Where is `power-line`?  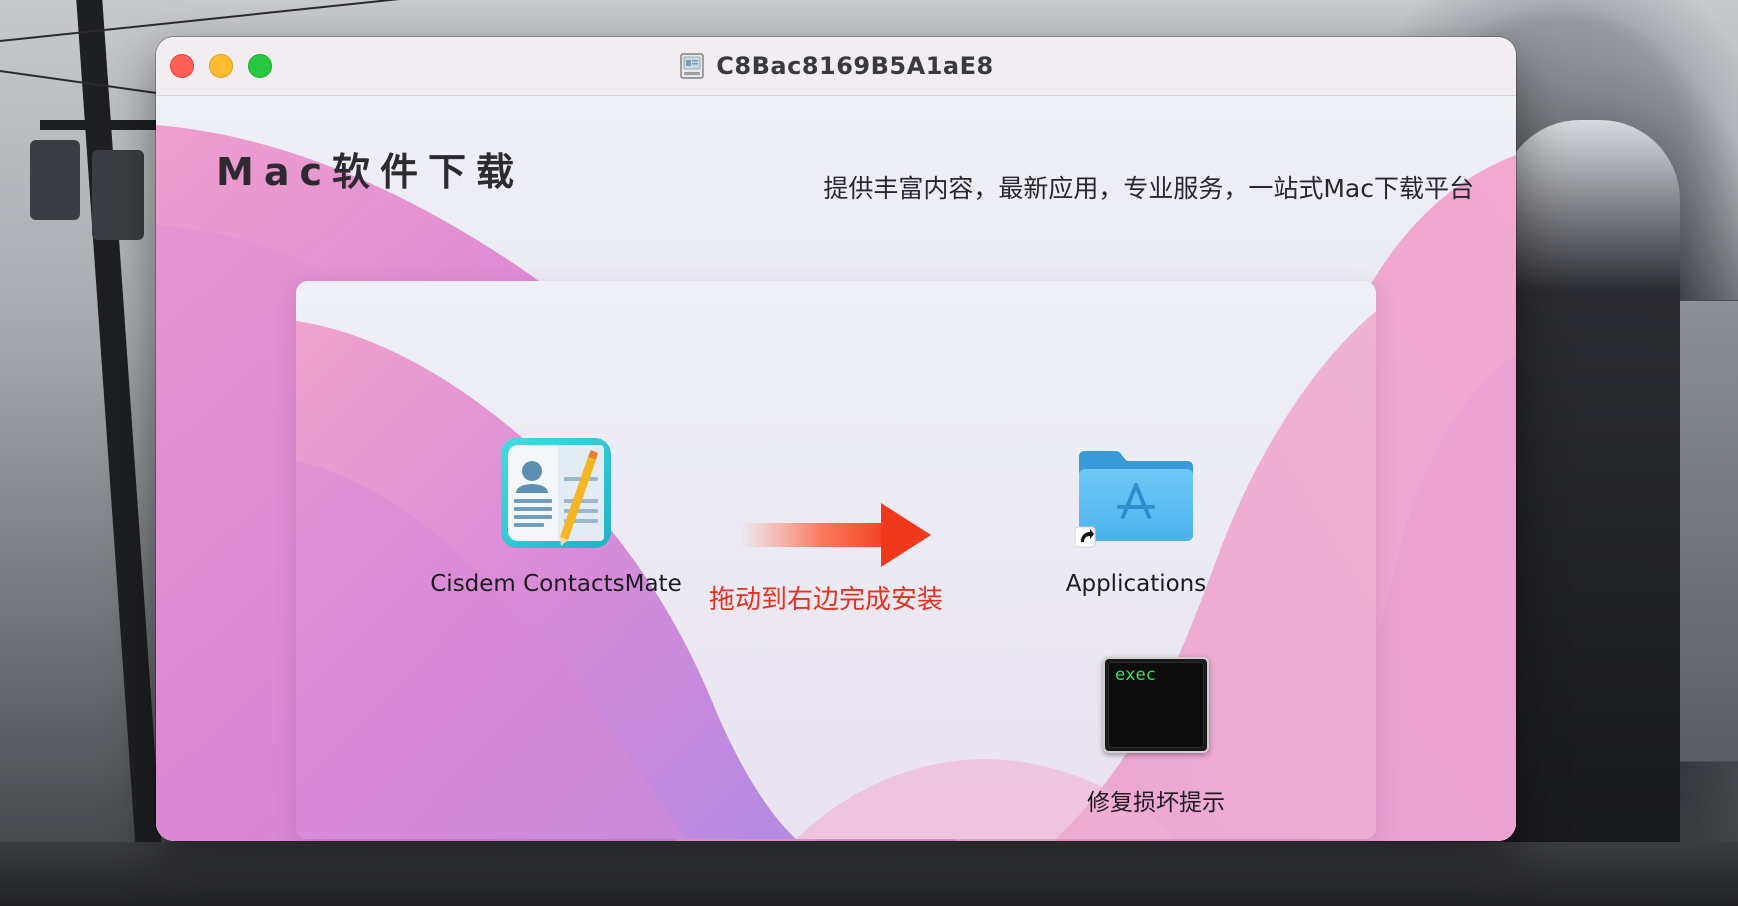 power-line is located at coordinates (209, 21).